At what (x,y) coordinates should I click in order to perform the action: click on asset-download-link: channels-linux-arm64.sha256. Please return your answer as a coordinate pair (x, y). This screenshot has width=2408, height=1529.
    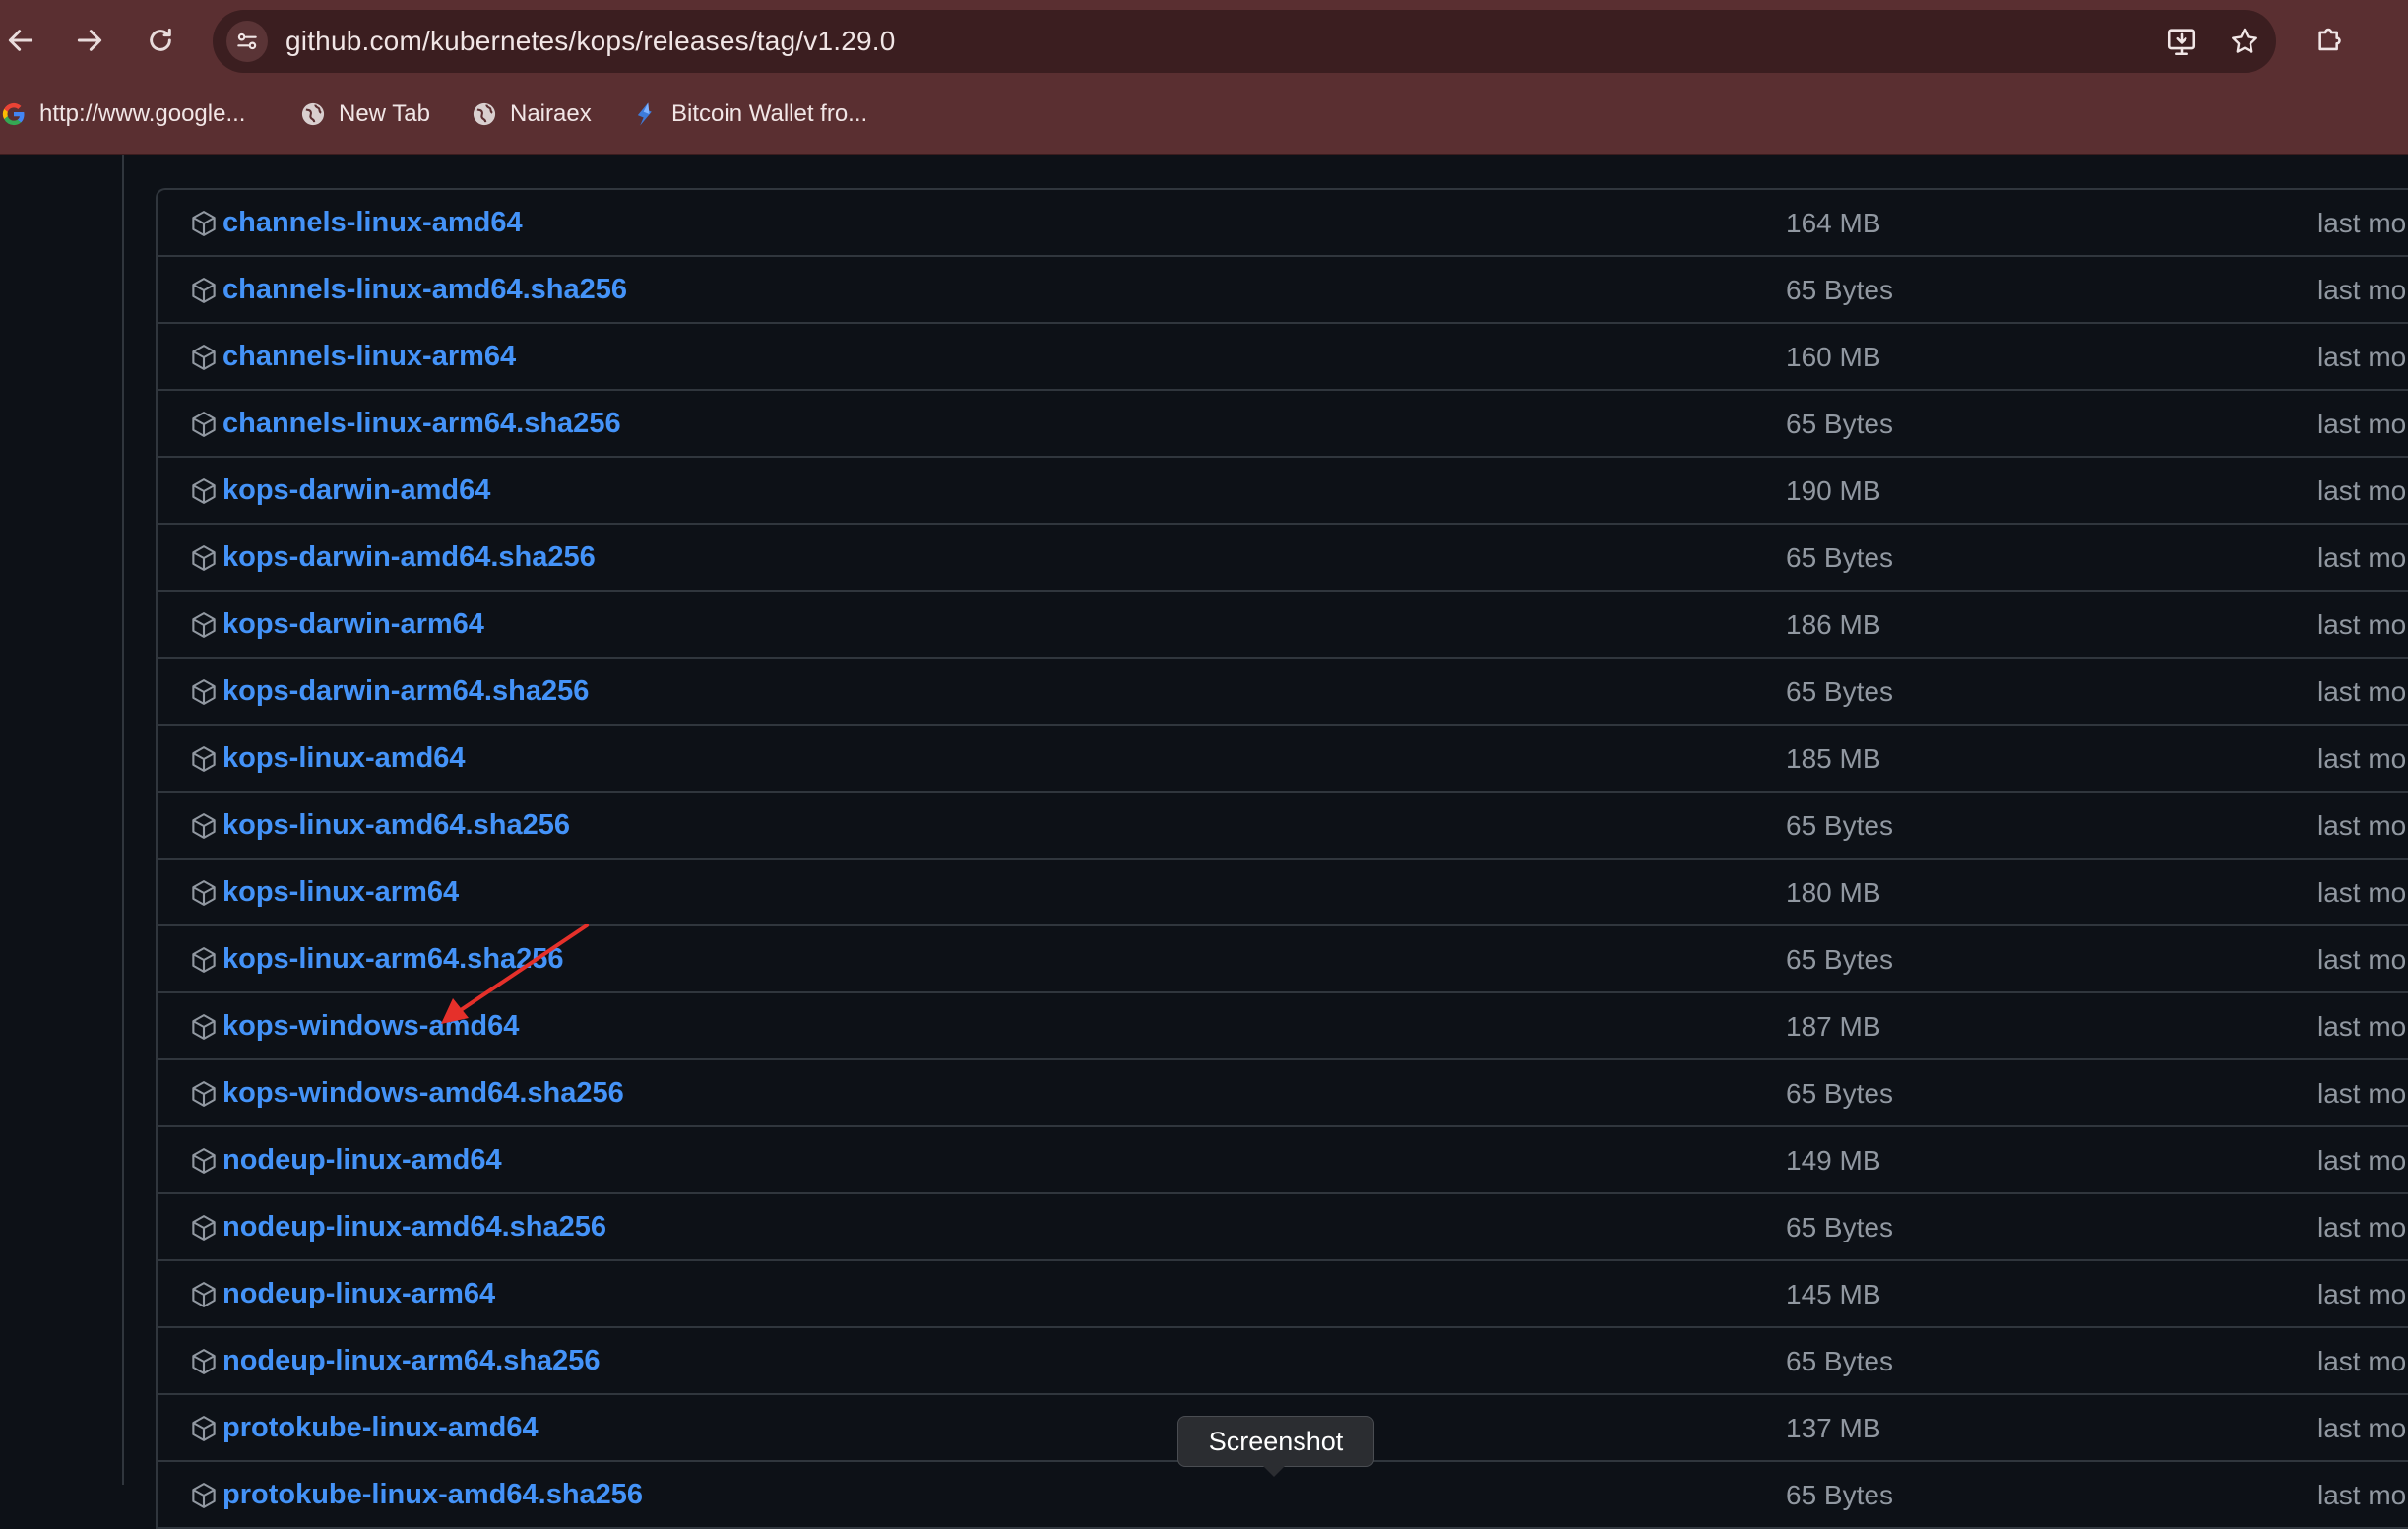
    Looking at the image, I should click on (421, 424).